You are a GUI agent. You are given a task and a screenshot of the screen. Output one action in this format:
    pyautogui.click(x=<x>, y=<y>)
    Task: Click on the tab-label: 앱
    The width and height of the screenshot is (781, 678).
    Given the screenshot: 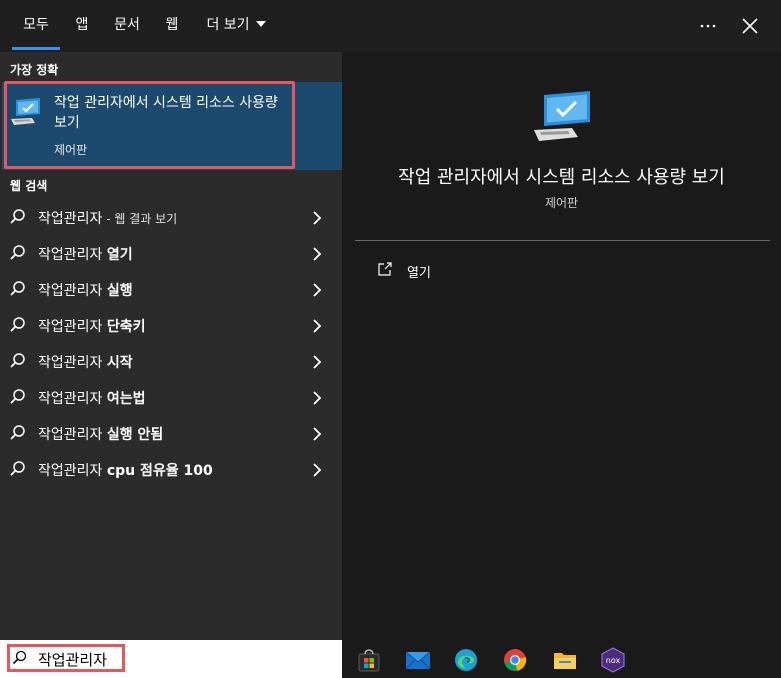 What is the action you would take?
    pyautogui.click(x=82, y=25)
    